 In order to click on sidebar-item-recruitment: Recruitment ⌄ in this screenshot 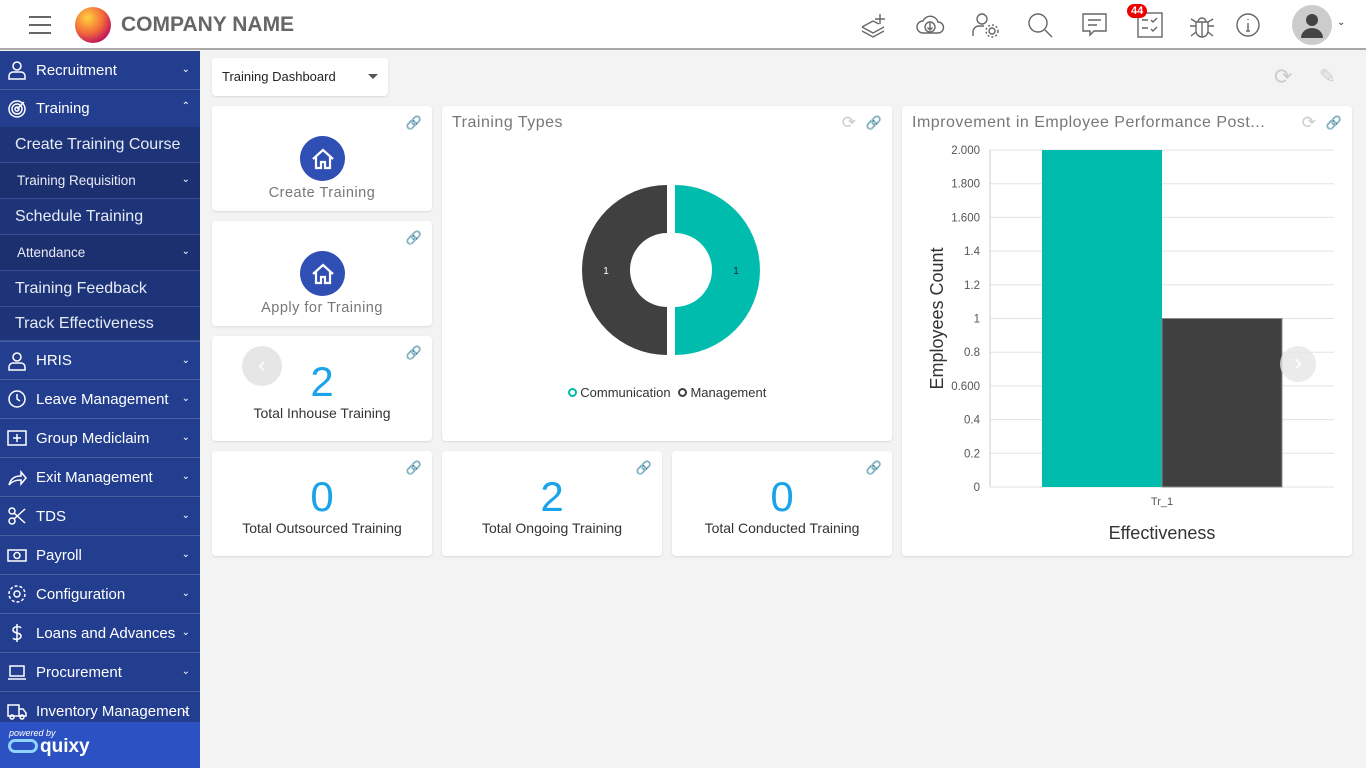, I will do `click(100, 70)`.